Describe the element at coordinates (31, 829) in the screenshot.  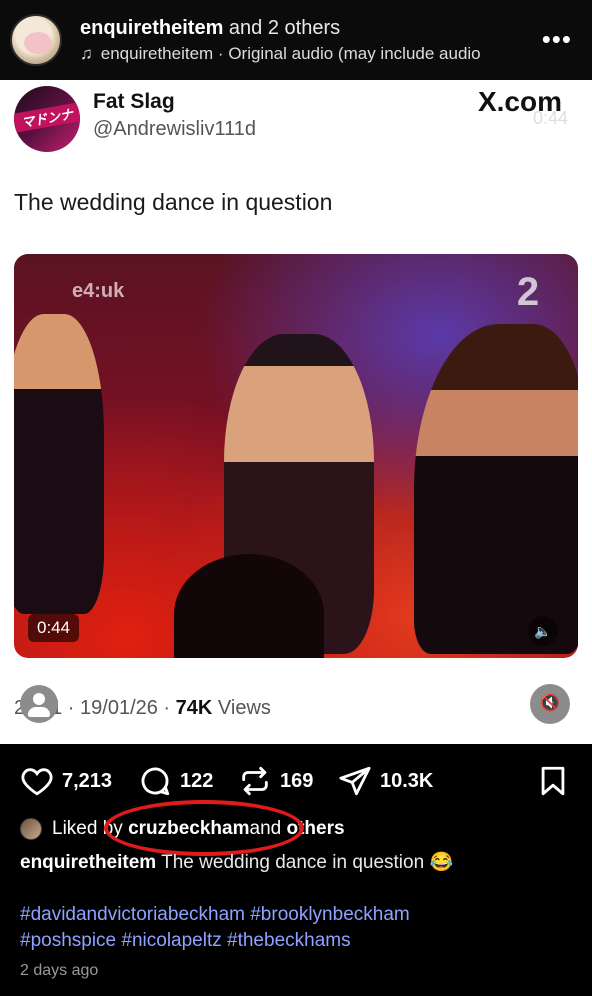
I see `liker-avatar` at that location.